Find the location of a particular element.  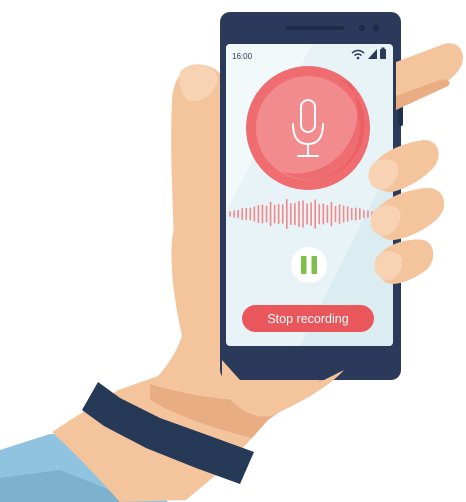

phone-sensor is located at coordinates (376, 28).